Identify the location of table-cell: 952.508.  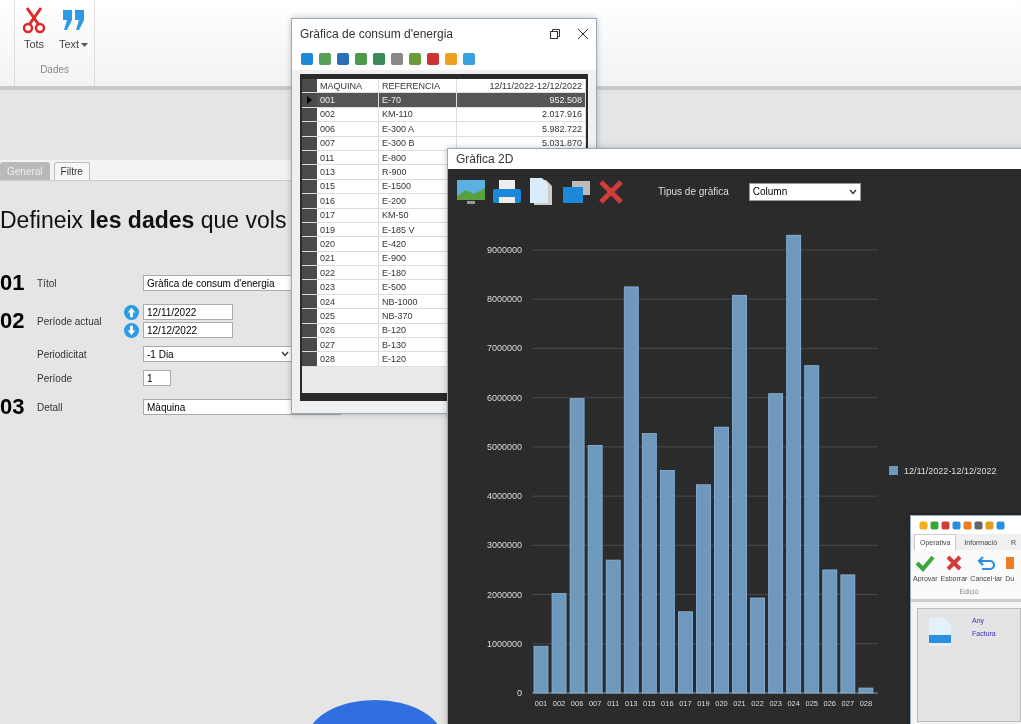
(521, 100).